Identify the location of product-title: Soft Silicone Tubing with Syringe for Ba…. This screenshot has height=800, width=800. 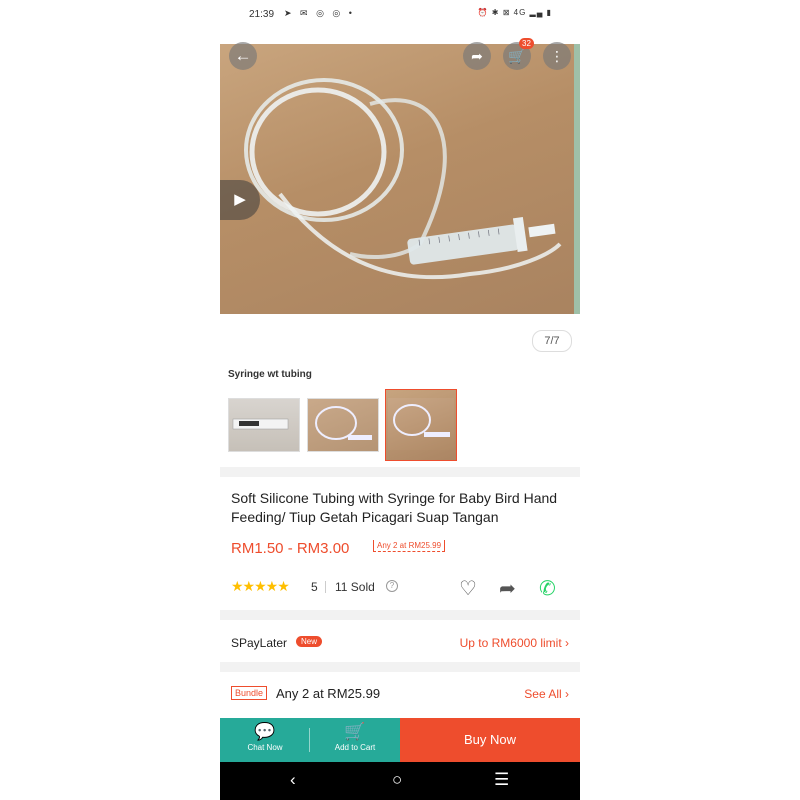
(394, 507).